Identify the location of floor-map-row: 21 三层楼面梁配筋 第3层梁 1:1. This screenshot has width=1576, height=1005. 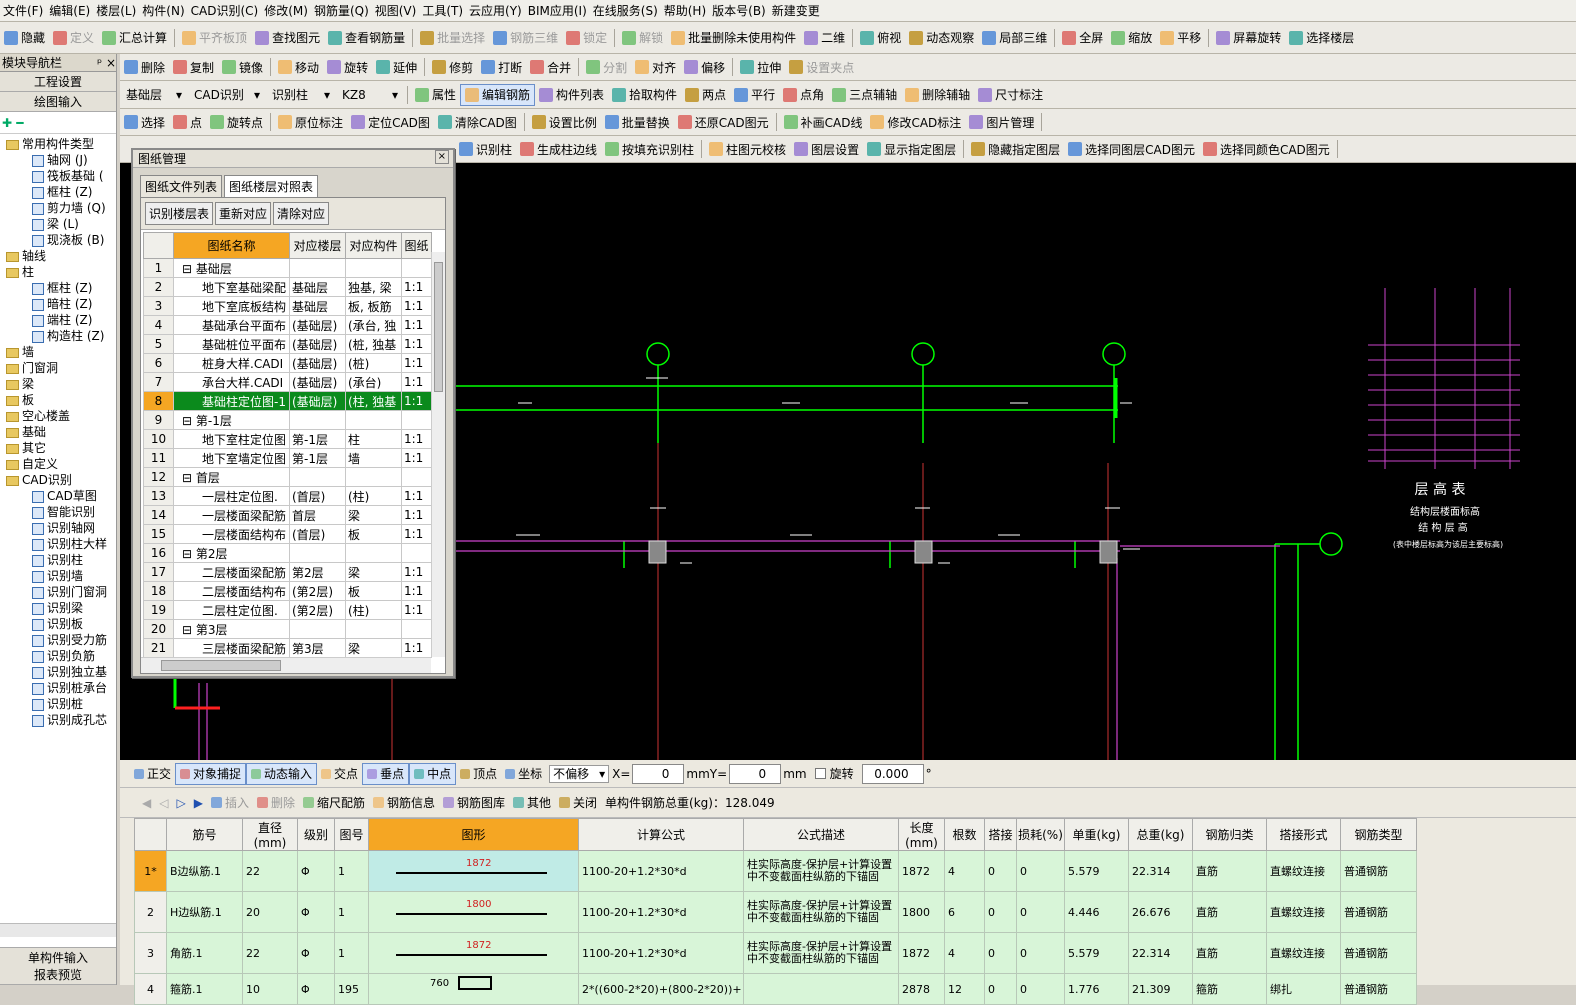
(287, 648).